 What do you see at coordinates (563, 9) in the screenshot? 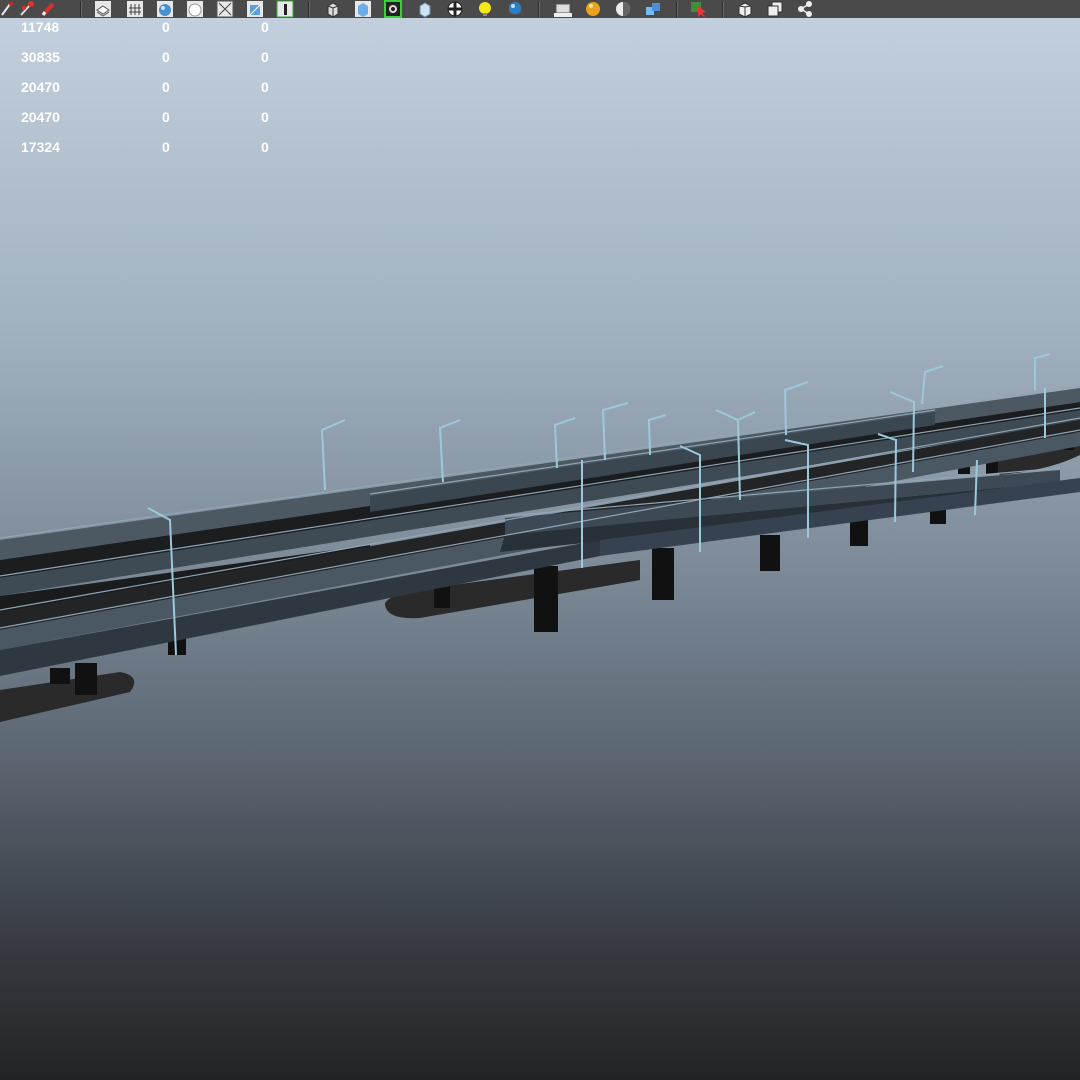
I see `camera-icon` at bounding box center [563, 9].